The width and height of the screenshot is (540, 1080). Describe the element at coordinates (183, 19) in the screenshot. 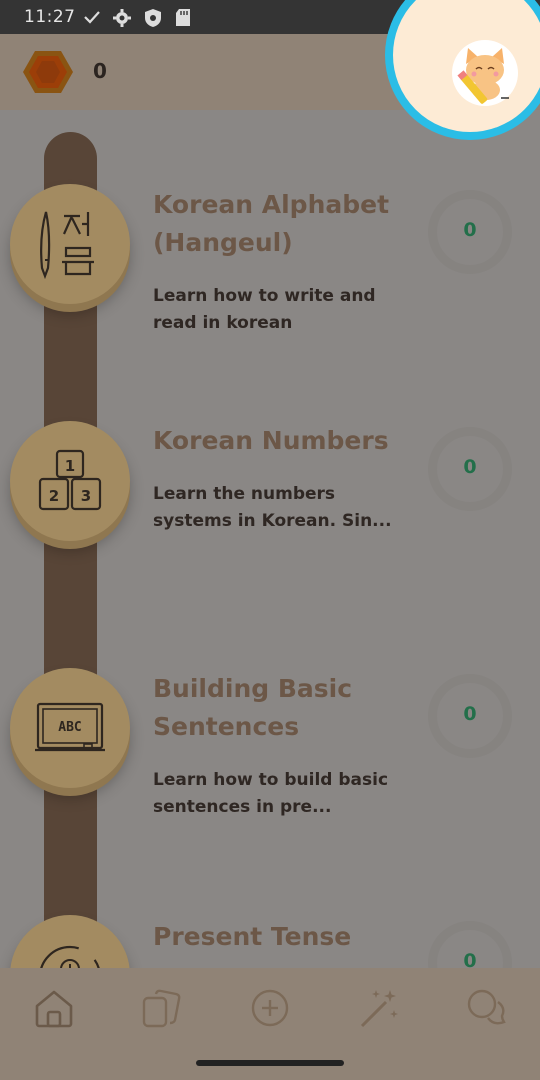

I see `sd-card-icon` at that location.